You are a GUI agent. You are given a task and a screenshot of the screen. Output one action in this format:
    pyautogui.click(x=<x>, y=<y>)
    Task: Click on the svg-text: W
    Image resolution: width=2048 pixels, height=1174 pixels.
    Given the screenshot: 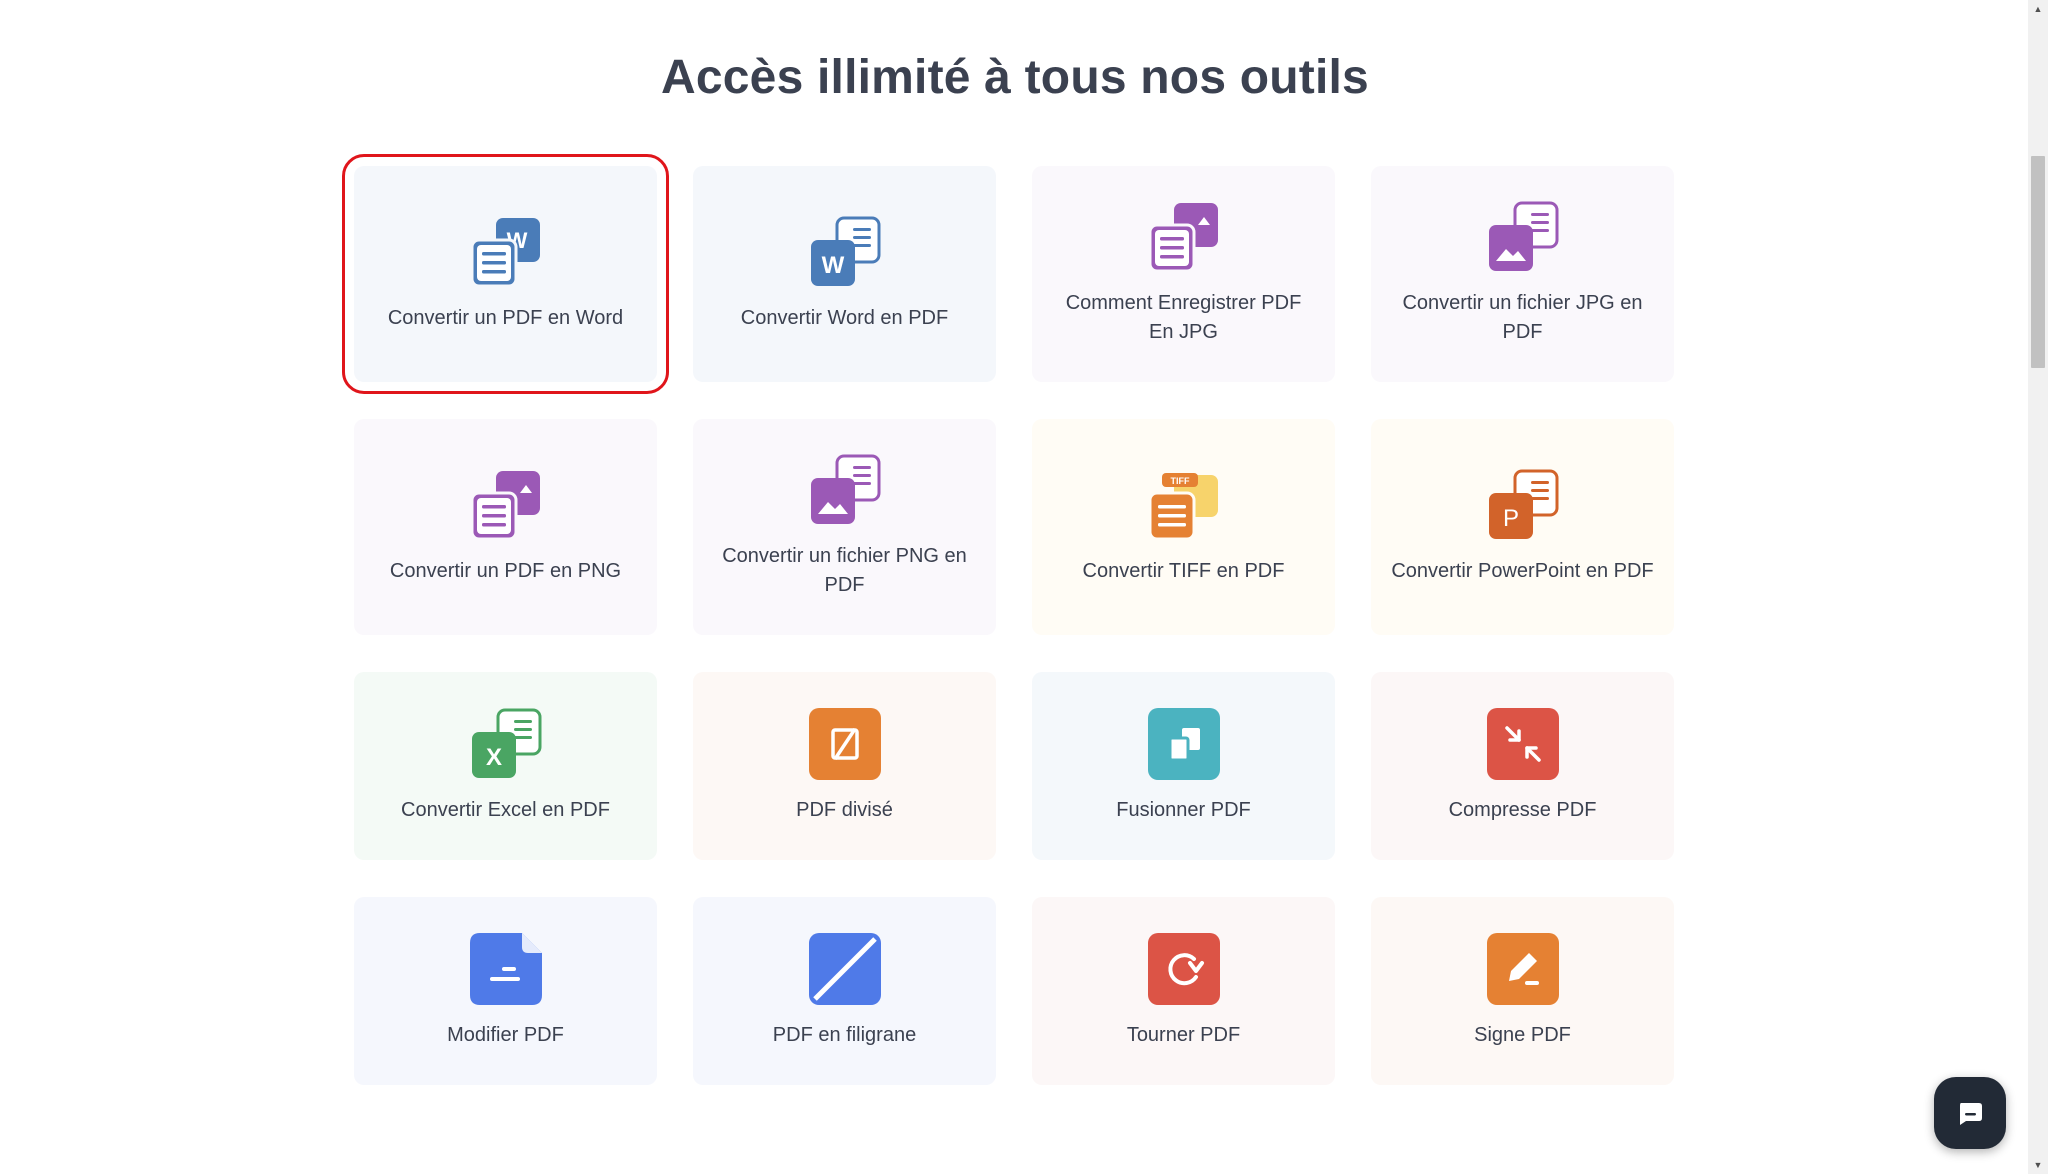 What is the action you would take?
    pyautogui.click(x=832, y=265)
    